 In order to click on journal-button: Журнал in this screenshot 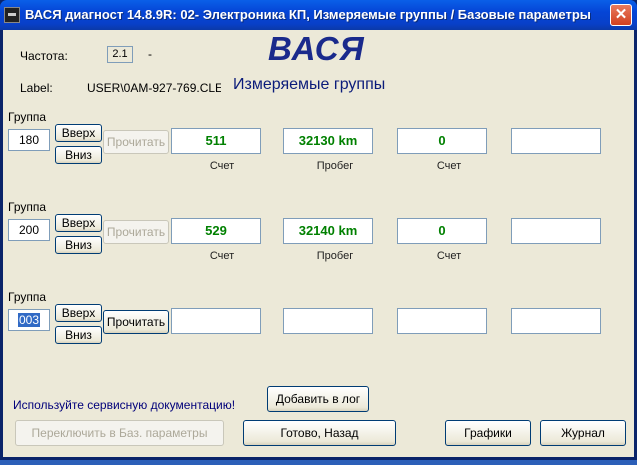, I will do `click(583, 433)`.